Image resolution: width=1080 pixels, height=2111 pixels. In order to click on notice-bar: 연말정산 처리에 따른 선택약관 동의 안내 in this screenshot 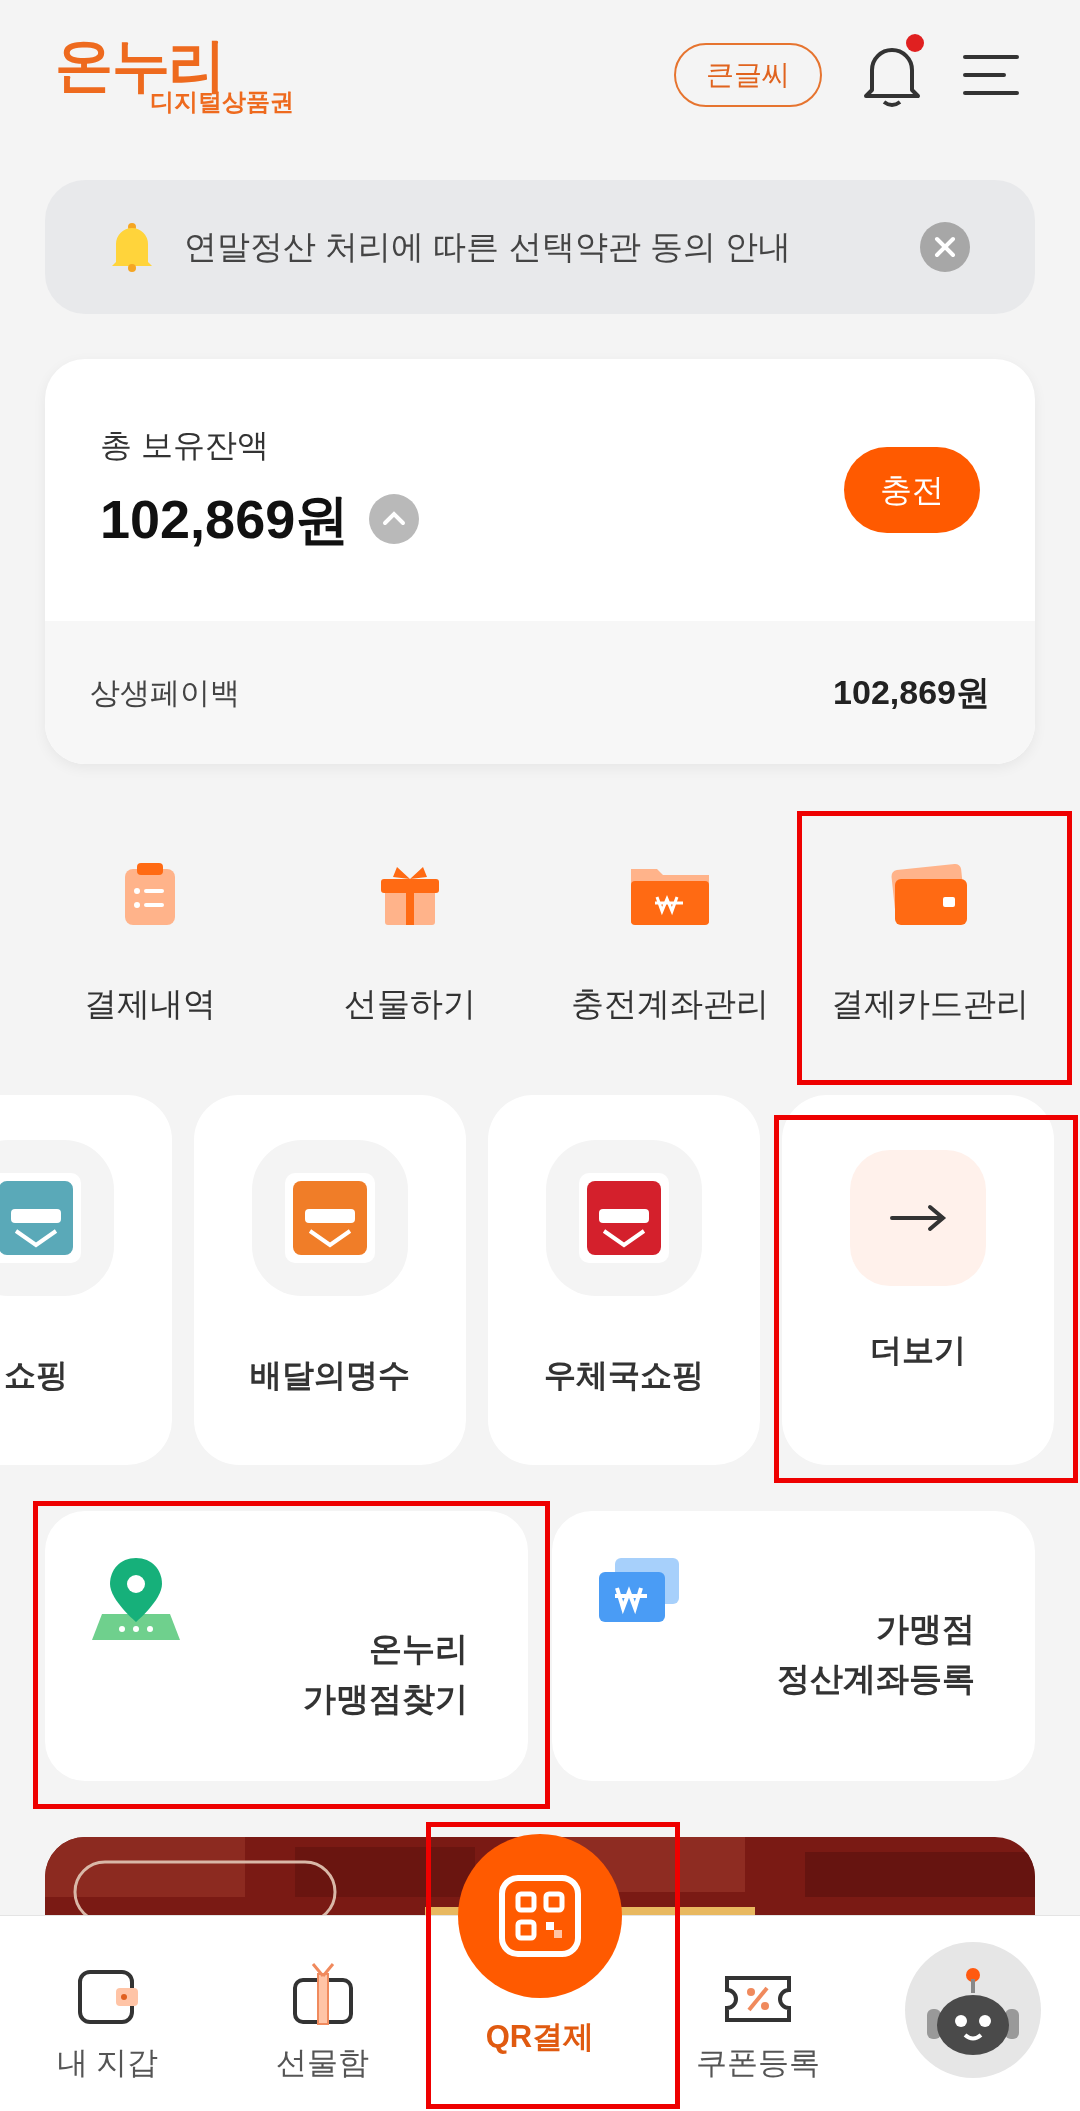, I will do `click(540, 247)`.